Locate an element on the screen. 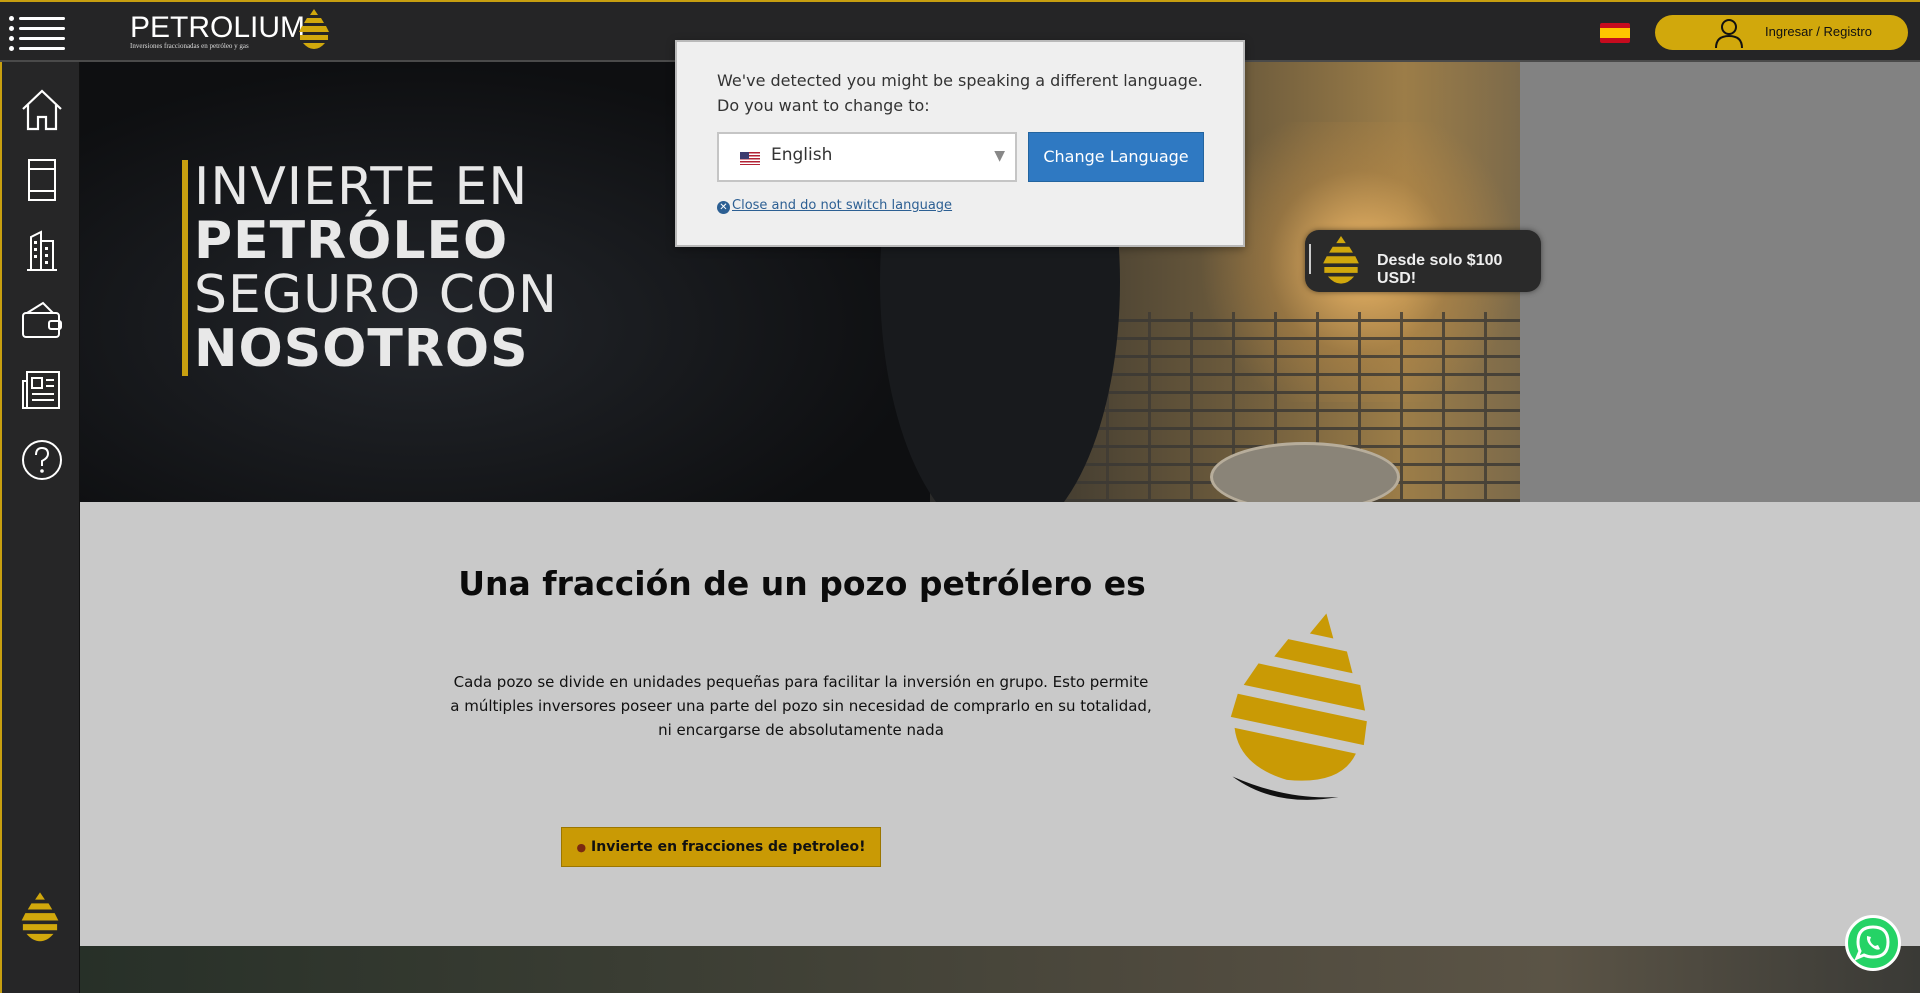 This screenshot has width=1920, height=993. sidebar-item-help is located at coordinates (42, 460).